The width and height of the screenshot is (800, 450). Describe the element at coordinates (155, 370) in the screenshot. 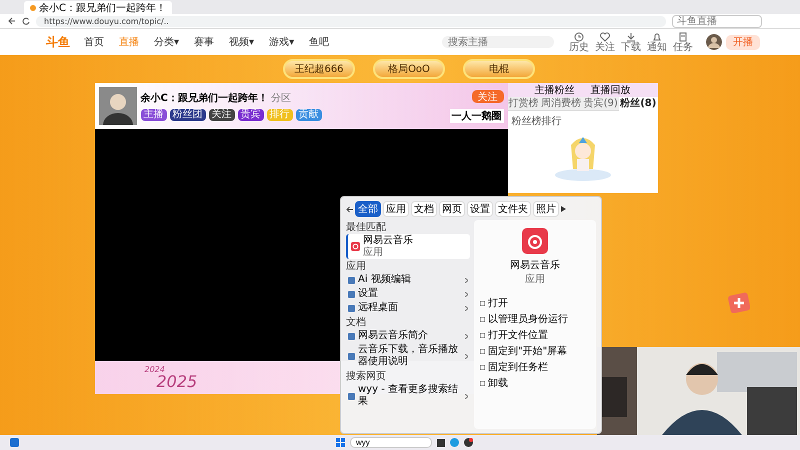

I see `year-text: 2024` at that location.